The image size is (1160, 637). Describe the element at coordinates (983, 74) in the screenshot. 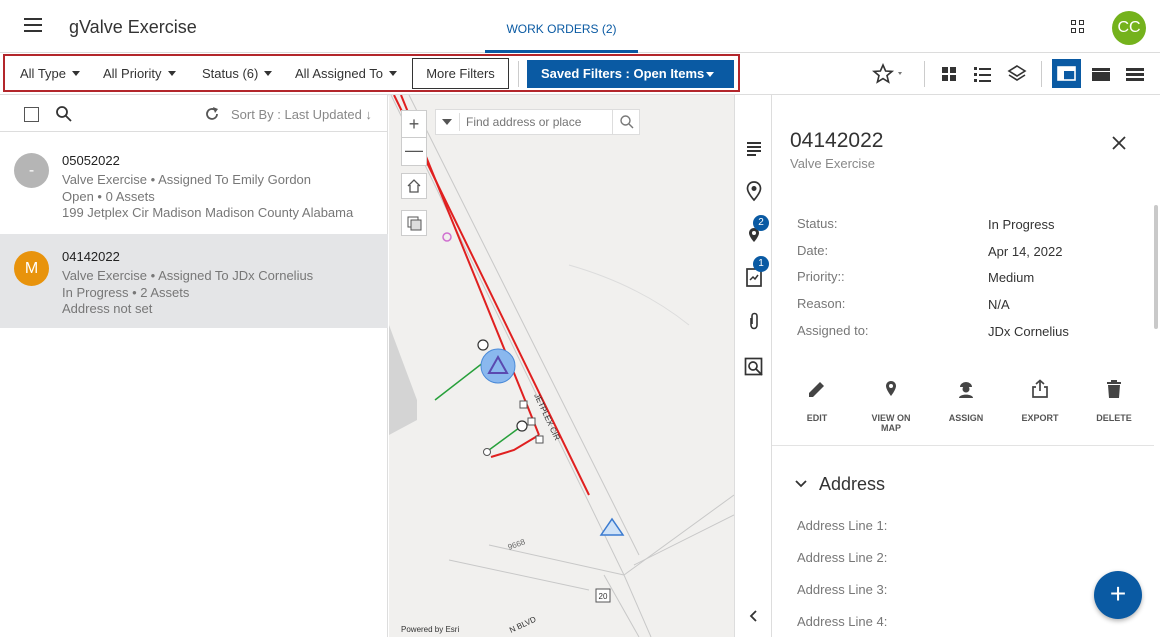

I see `list-view-icon` at that location.